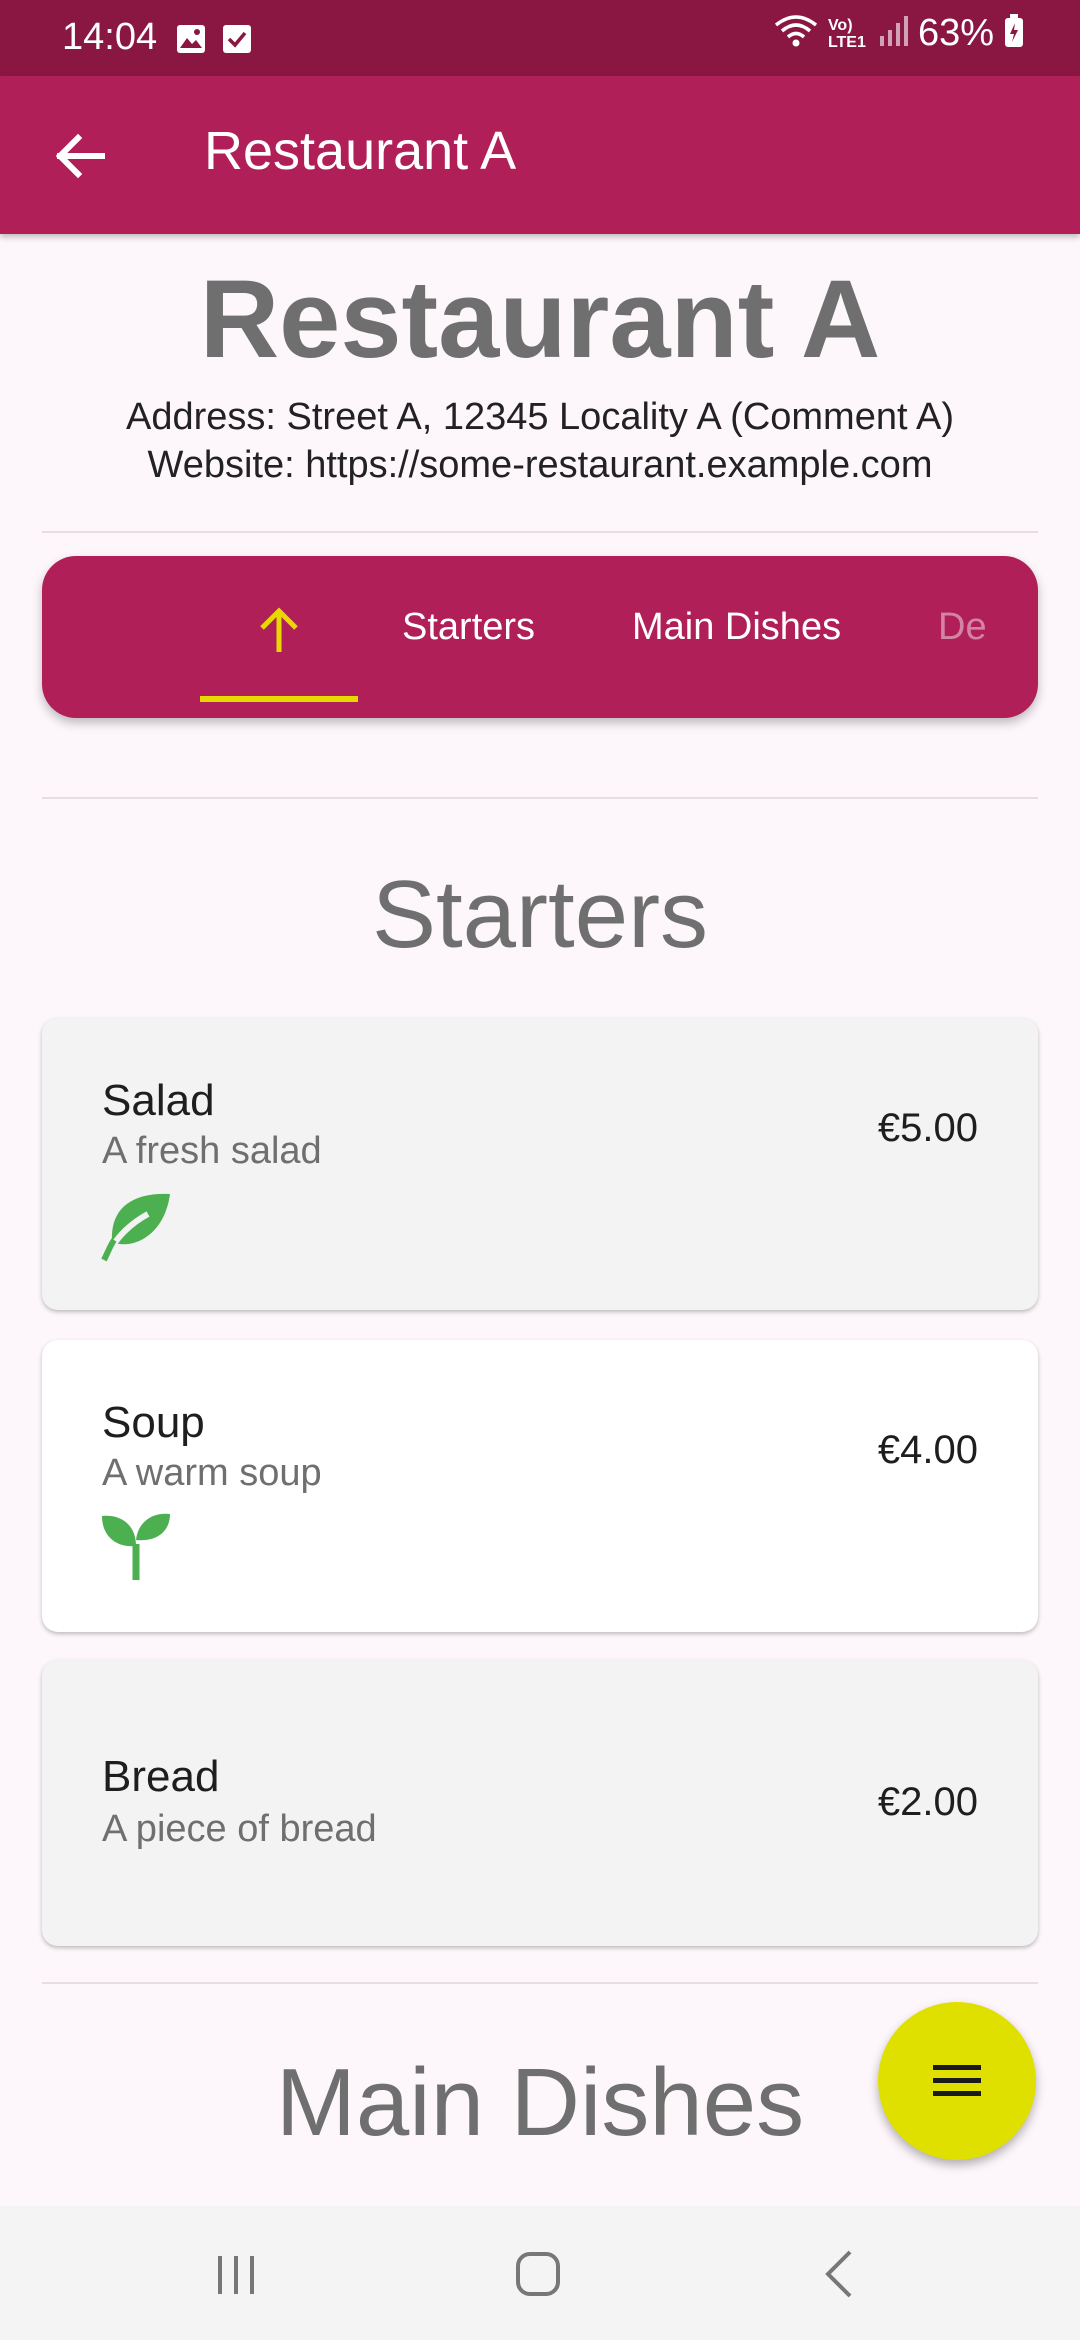  What do you see at coordinates (927, 1450) in the screenshot?
I see `dish-price: €4.00` at bounding box center [927, 1450].